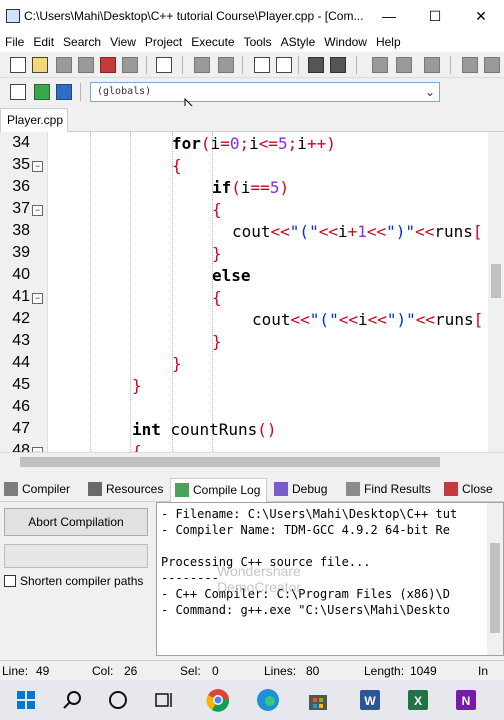 This screenshot has height=720, width=504. I want to click on watermark: Wondershare DemoCreator, so click(259, 579).